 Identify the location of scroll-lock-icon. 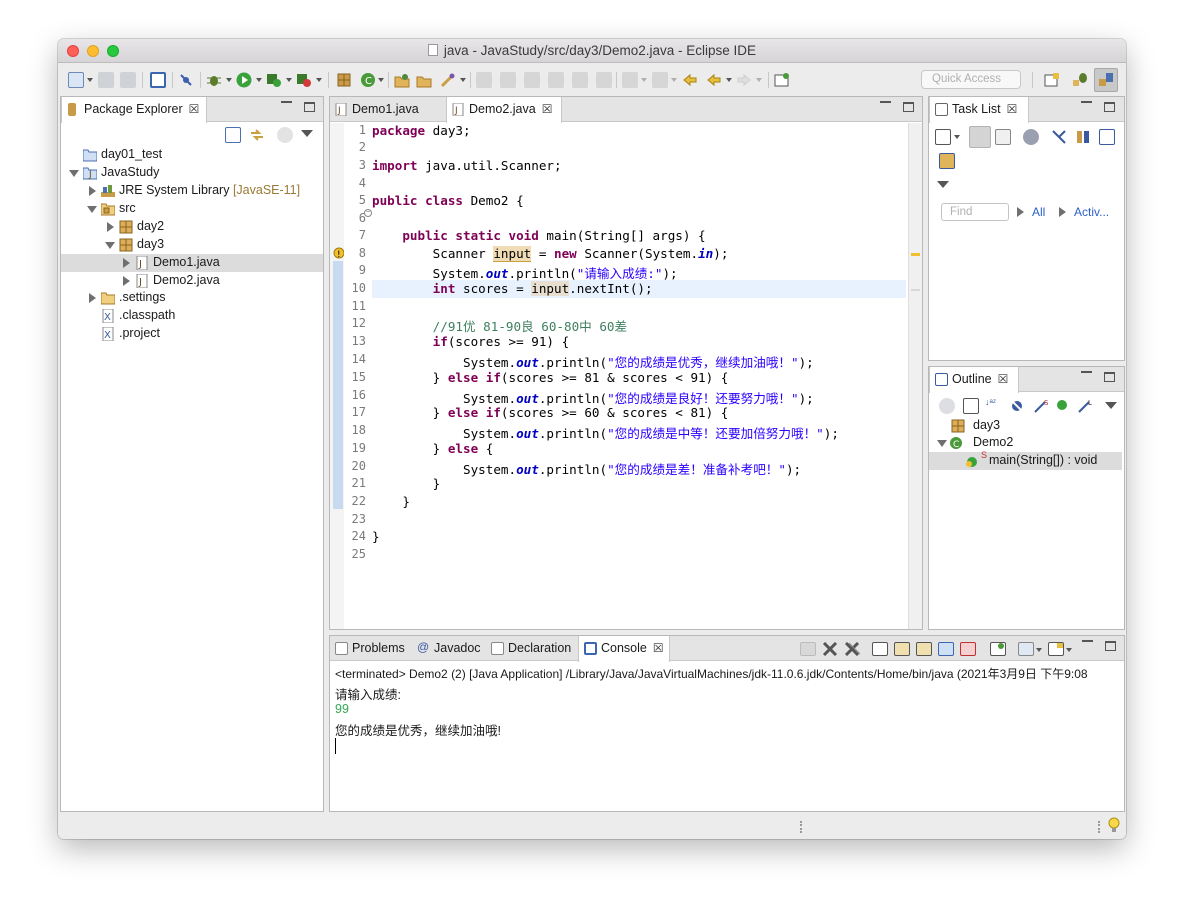
(902, 649).